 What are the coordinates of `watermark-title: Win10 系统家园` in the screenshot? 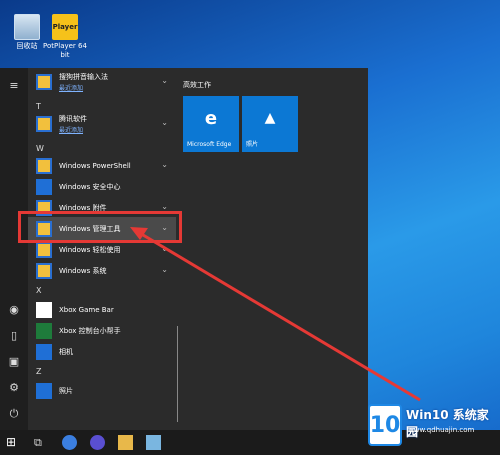 It's located at (447, 423).